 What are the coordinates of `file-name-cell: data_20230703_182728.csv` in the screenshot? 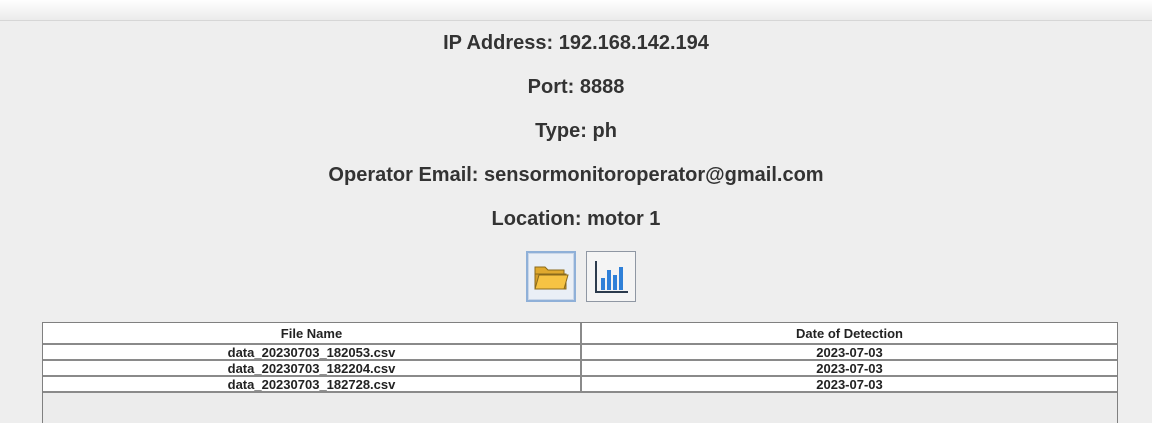 It's located at (312, 384).